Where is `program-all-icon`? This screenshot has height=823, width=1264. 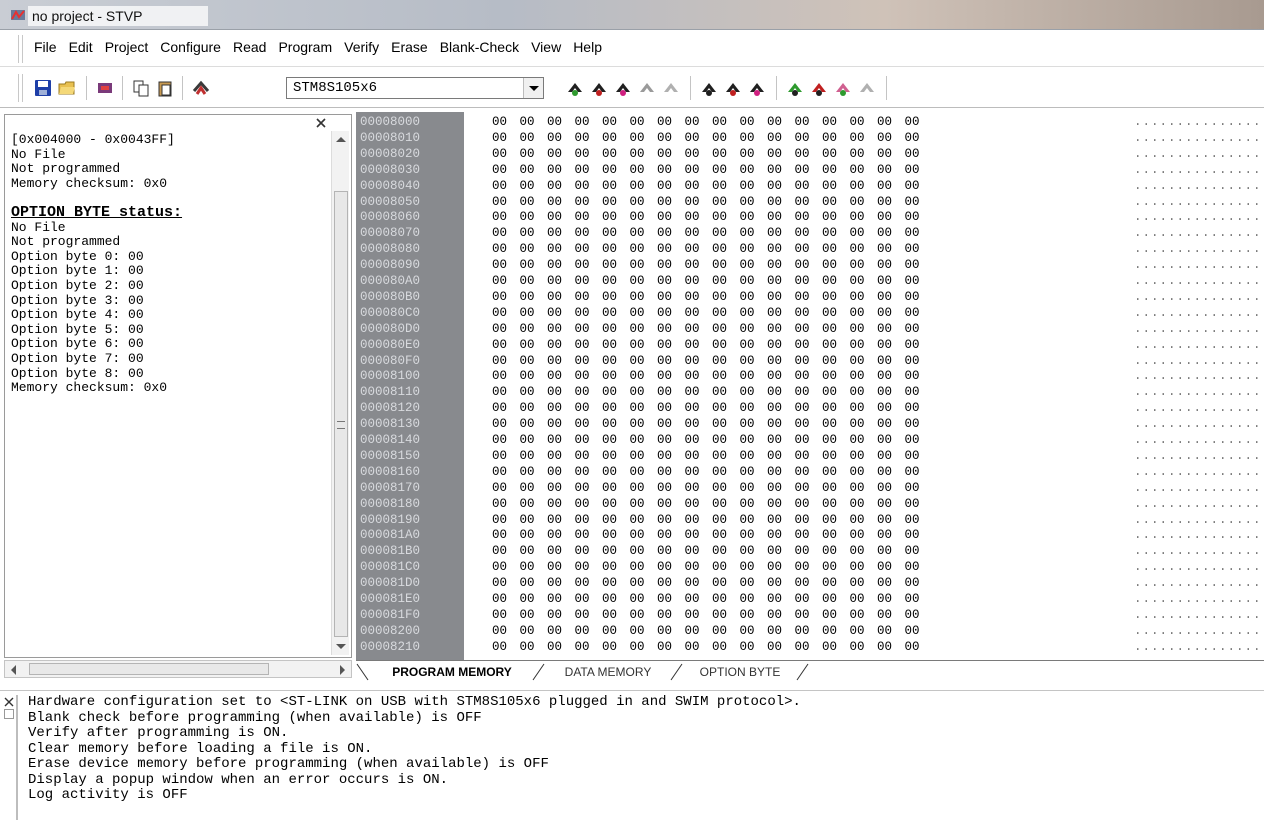
program-all-icon is located at coordinates (709, 88).